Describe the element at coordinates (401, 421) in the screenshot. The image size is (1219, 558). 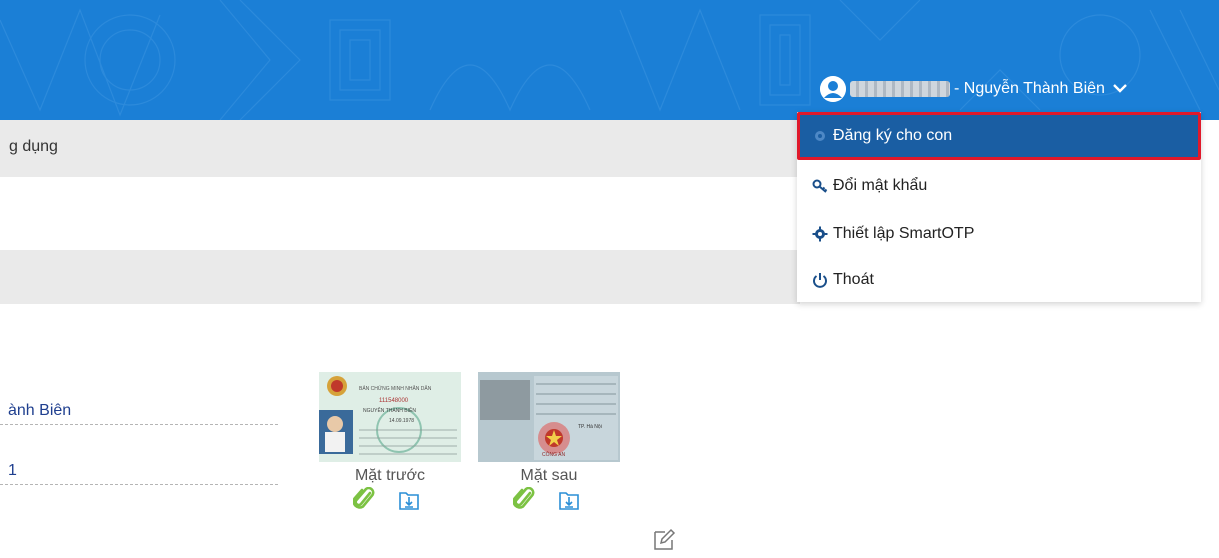
I see `card-dob-text: 14.09.1978` at that location.